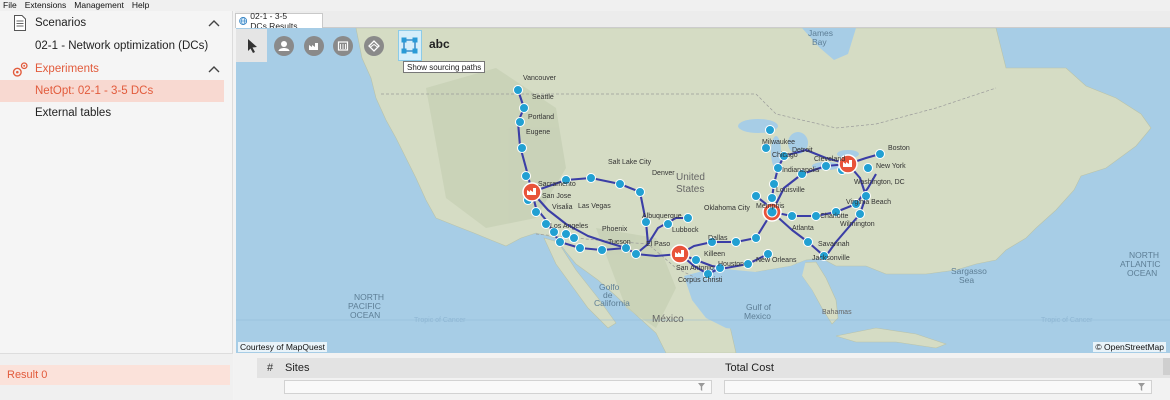 The height and width of the screenshot is (400, 1170). What do you see at coordinates (440, 320) in the screenshot?
I see `tropic-label: Tropic of Cancer` at bounding box center [440, 320].